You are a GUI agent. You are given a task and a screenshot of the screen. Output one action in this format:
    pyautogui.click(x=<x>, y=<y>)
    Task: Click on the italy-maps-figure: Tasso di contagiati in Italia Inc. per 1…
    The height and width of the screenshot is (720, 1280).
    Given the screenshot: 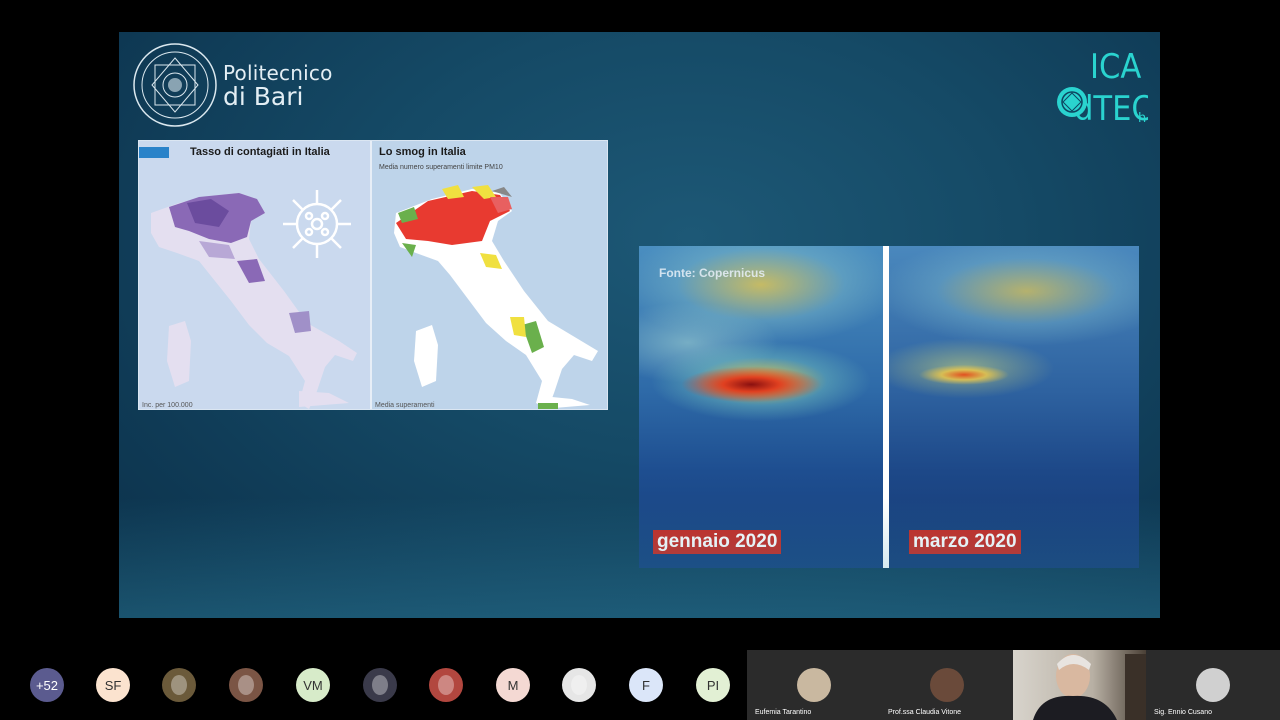 What is the action you would take?
    pyautogui.click(x=373, y=275)
    